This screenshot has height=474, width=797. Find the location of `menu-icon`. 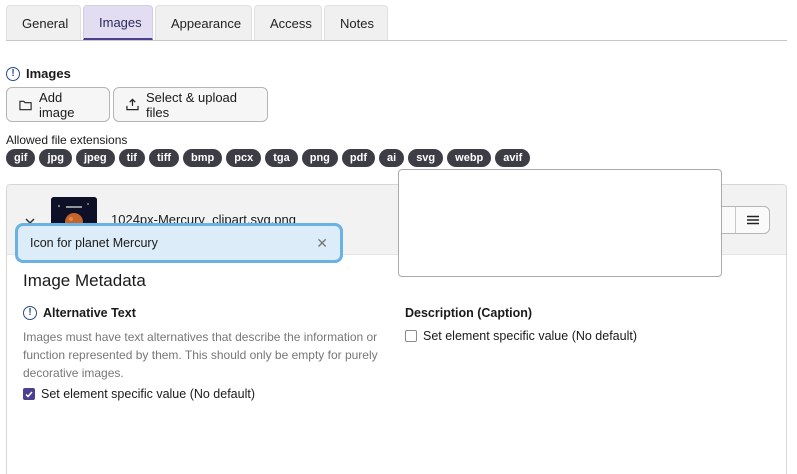

menu-icon is located at coordinates (752, 220).